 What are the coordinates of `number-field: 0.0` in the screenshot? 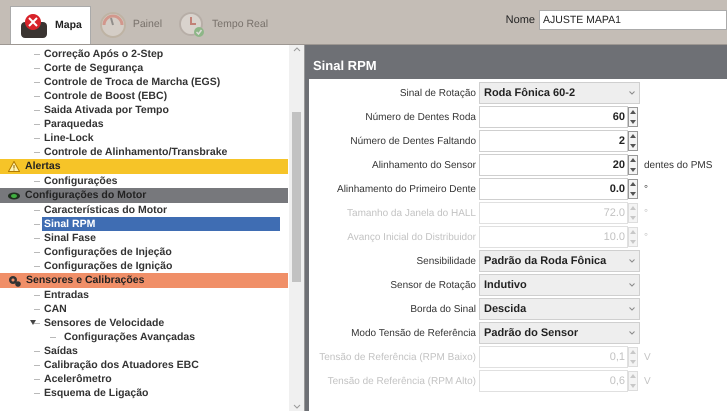 It's located at (553, 189).